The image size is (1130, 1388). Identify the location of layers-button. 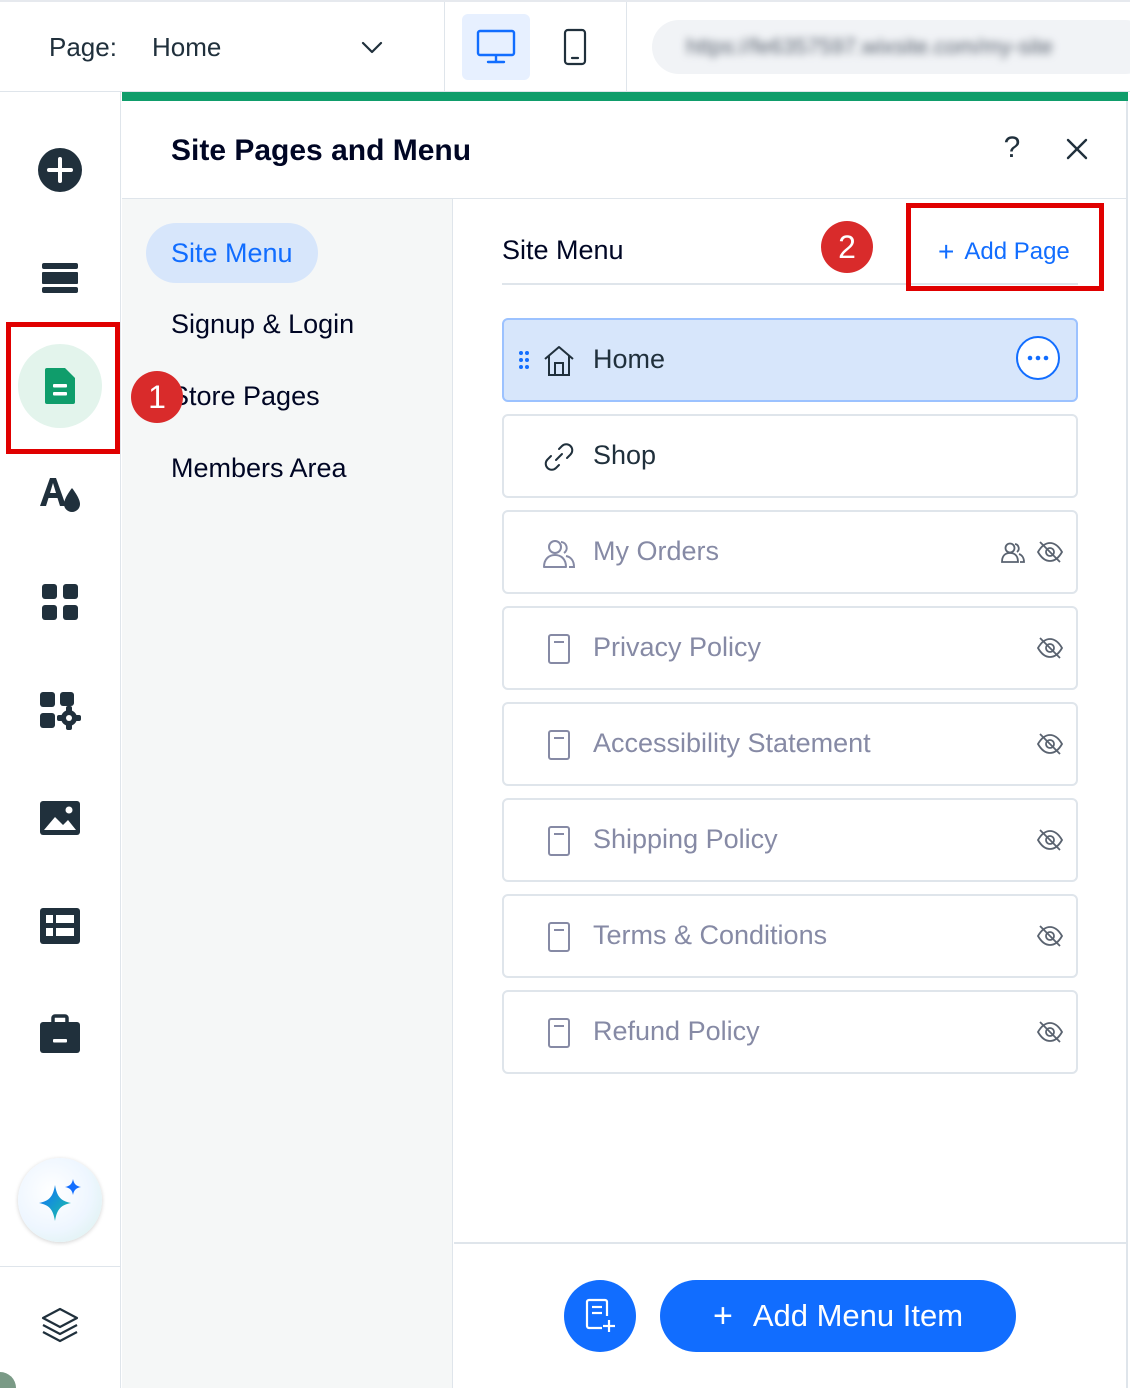
(60, 1326).